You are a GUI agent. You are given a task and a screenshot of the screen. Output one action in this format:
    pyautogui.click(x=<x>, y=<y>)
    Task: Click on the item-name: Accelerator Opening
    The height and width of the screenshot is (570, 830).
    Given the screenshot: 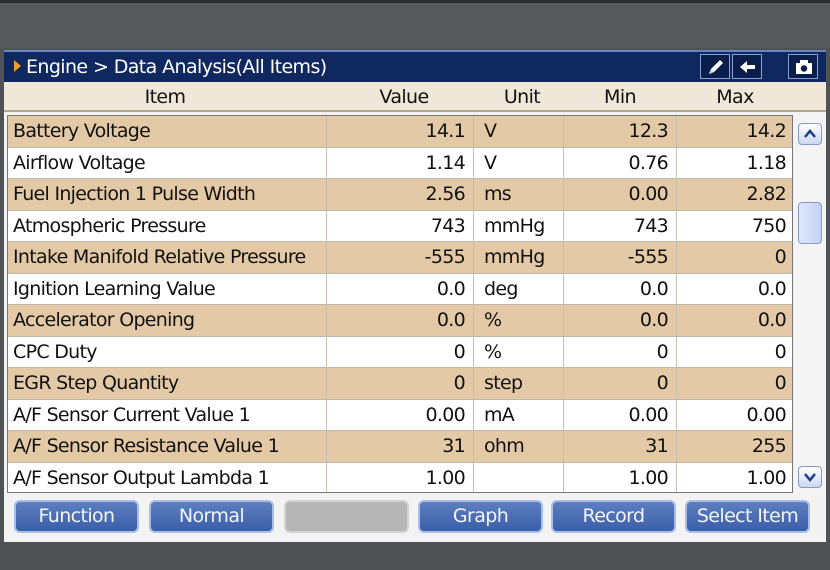 What is the action you would take?
    pyautogui.click(x=167, y=320)
    